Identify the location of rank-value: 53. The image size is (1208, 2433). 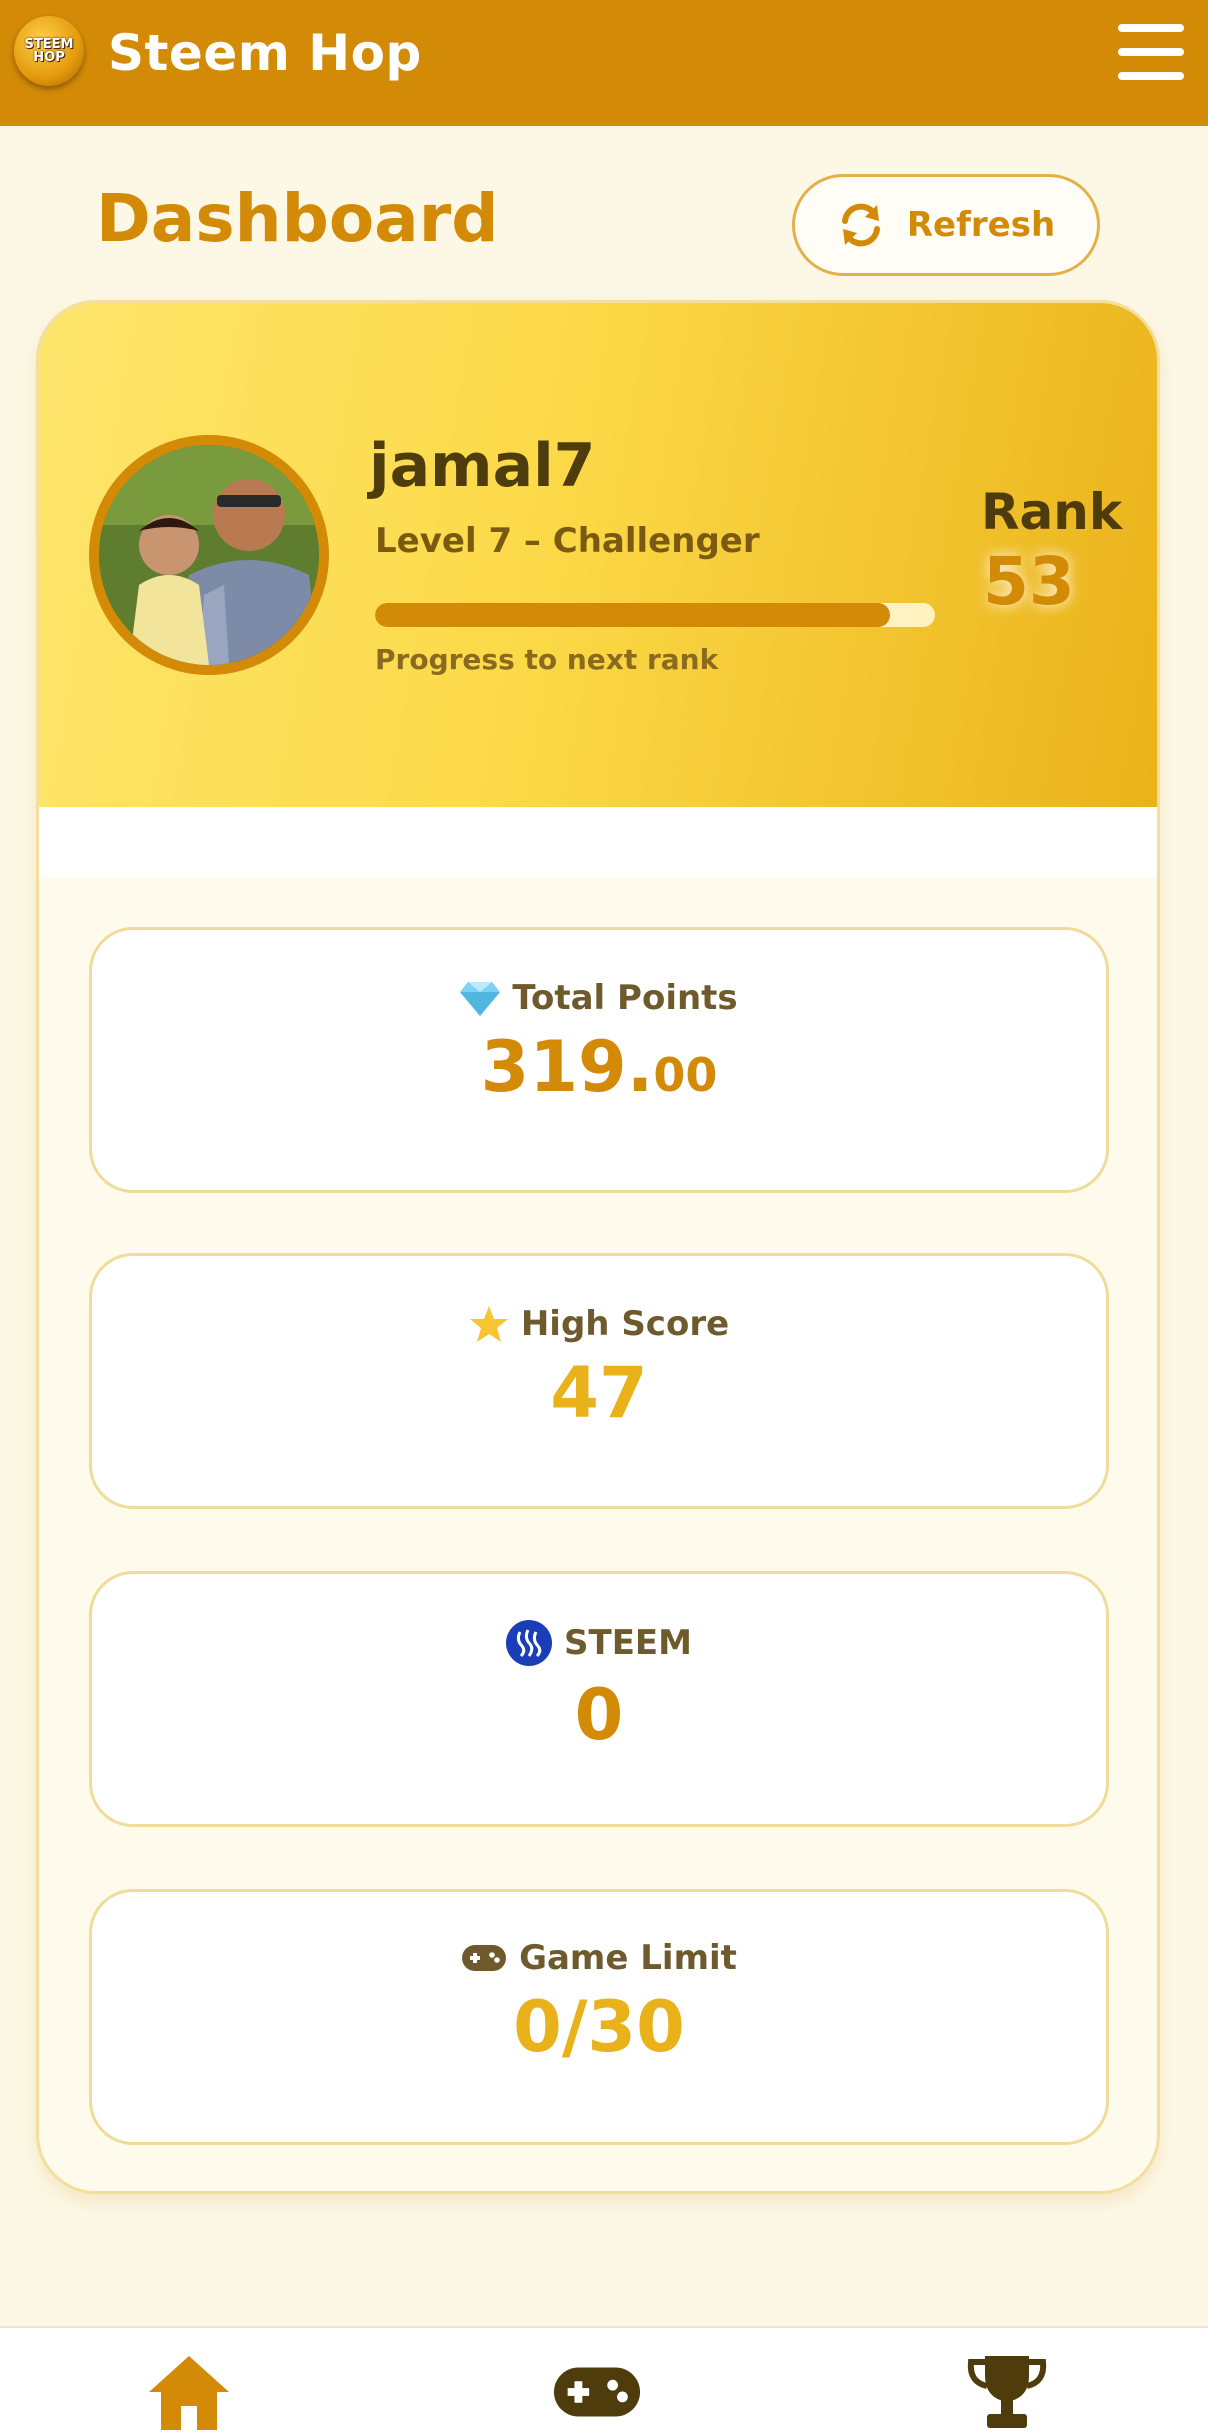
(1029, 581).